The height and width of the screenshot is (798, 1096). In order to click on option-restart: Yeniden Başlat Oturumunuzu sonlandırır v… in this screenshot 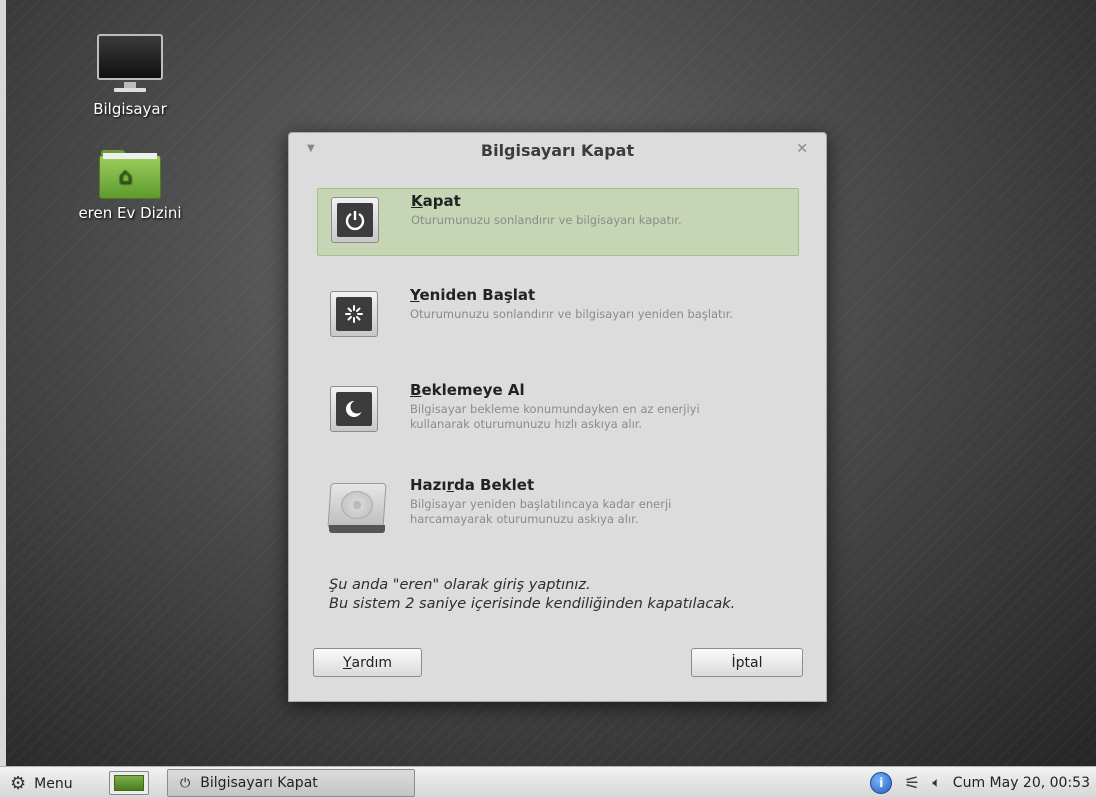, I will do `click(558, 317)`.